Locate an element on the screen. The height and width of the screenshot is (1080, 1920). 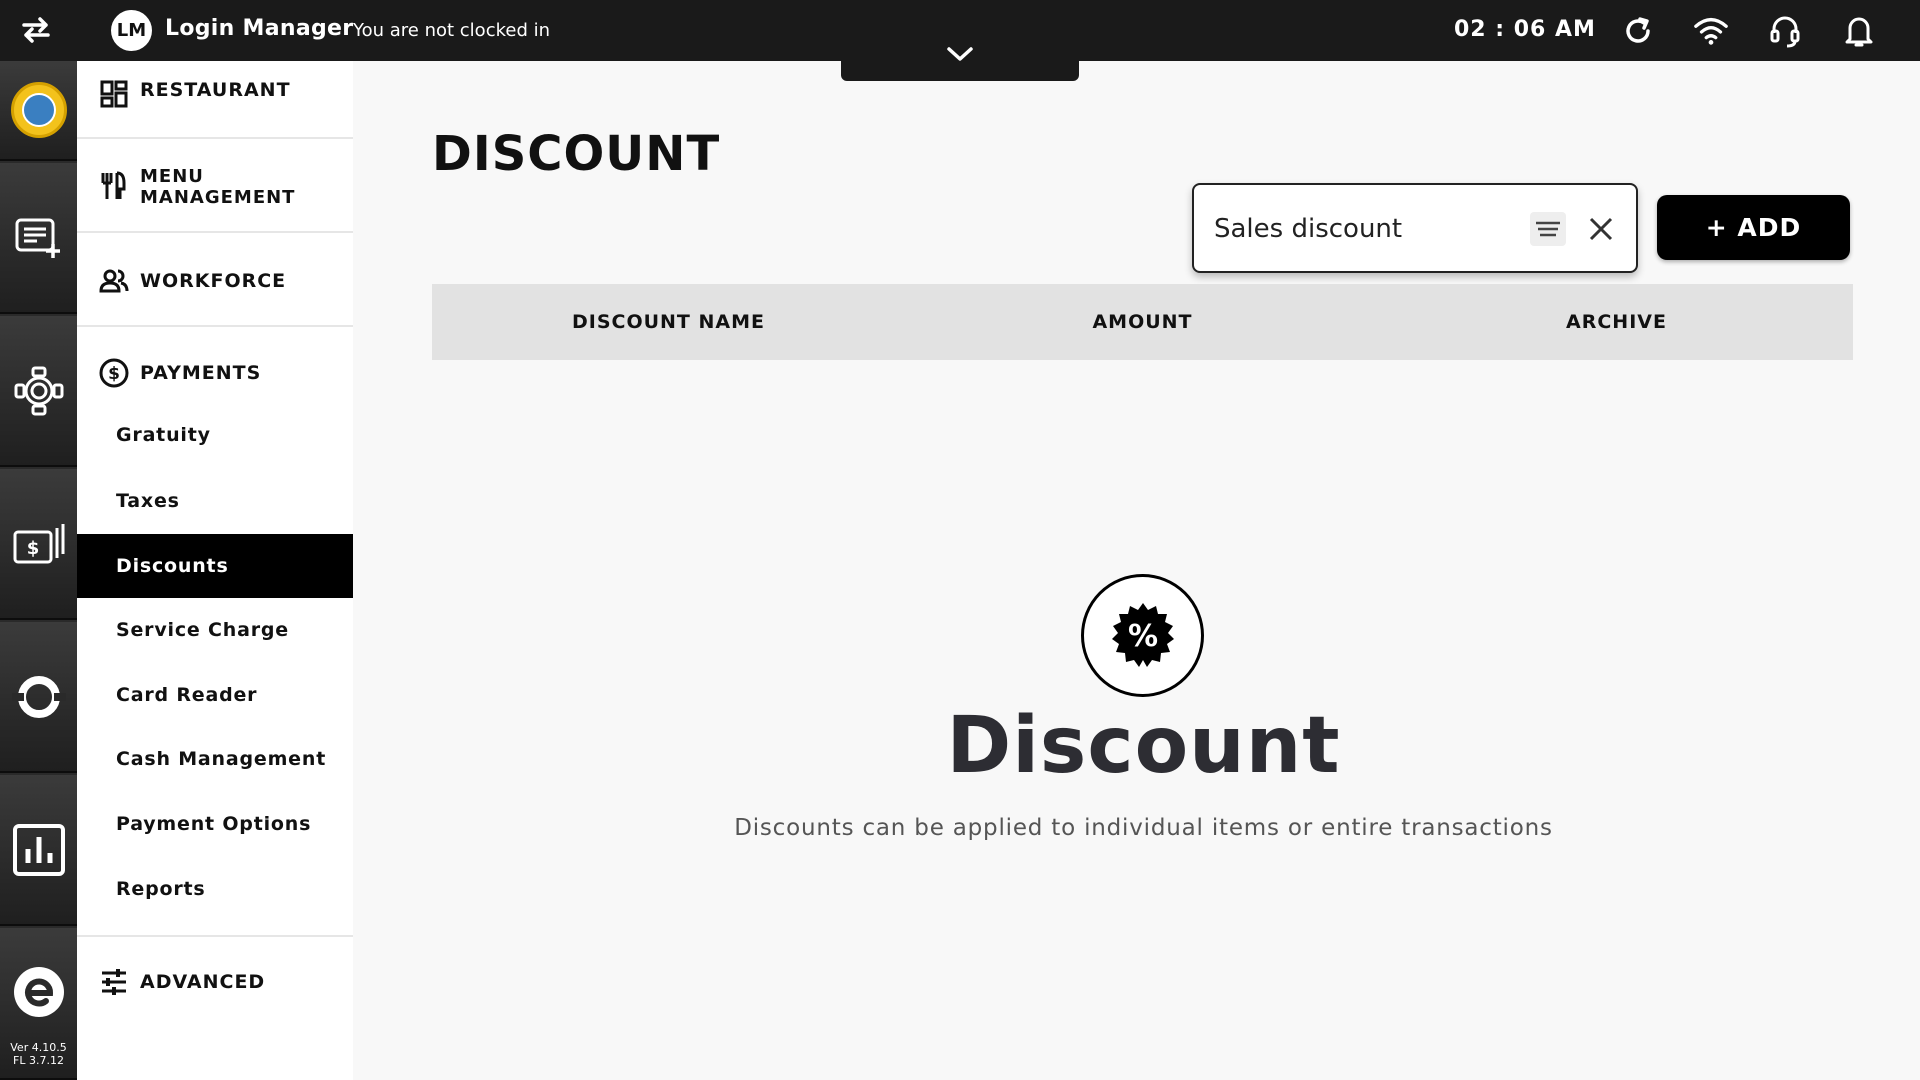
sidebar-label-restaurant: RESTAURANT is located at coordinates (215, 90).